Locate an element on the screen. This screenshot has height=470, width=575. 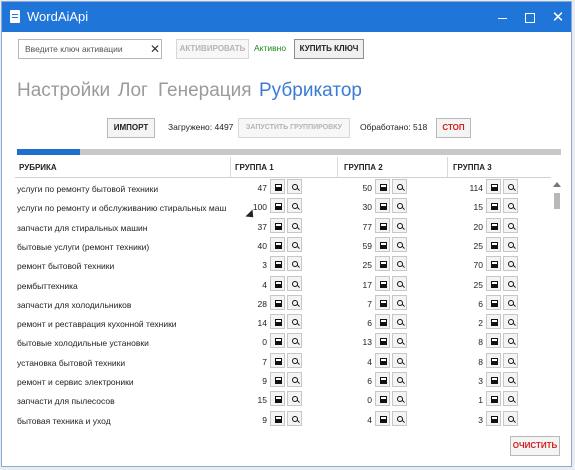
tab-rubricator: Рубрикатор is located at coordinates (310, 91).